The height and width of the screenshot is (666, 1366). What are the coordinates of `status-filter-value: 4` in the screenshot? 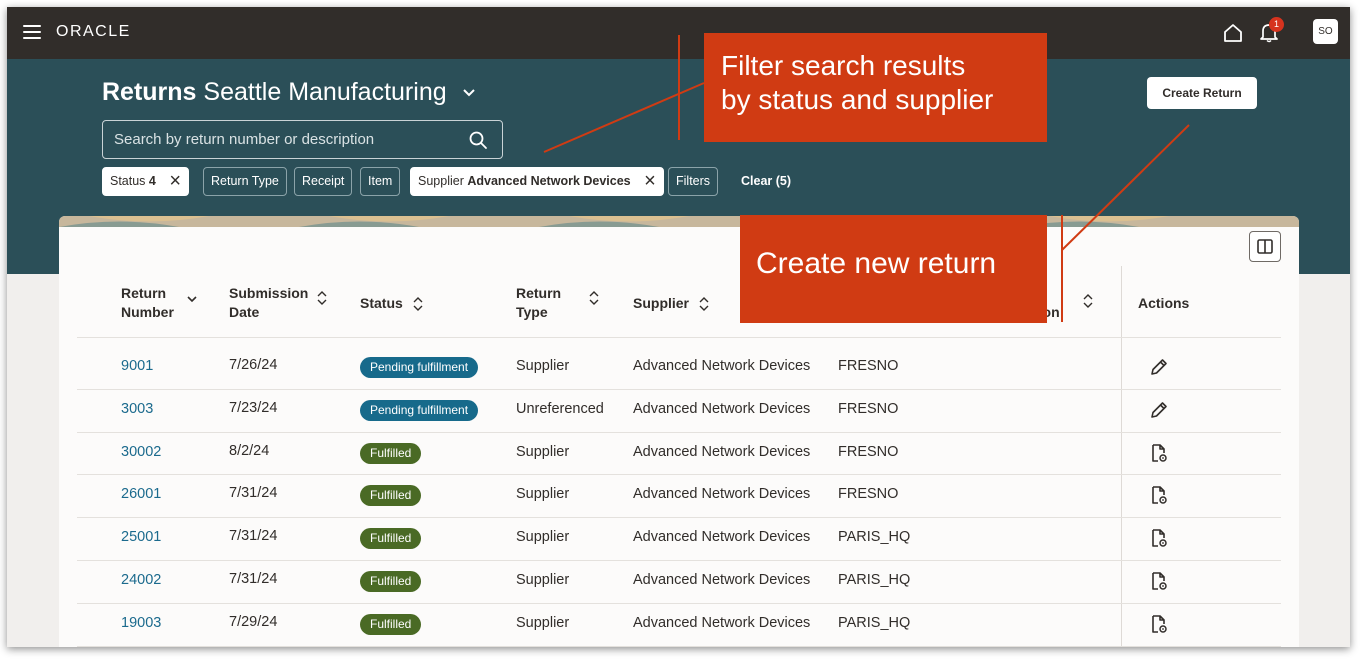 It's located at (152, 181).